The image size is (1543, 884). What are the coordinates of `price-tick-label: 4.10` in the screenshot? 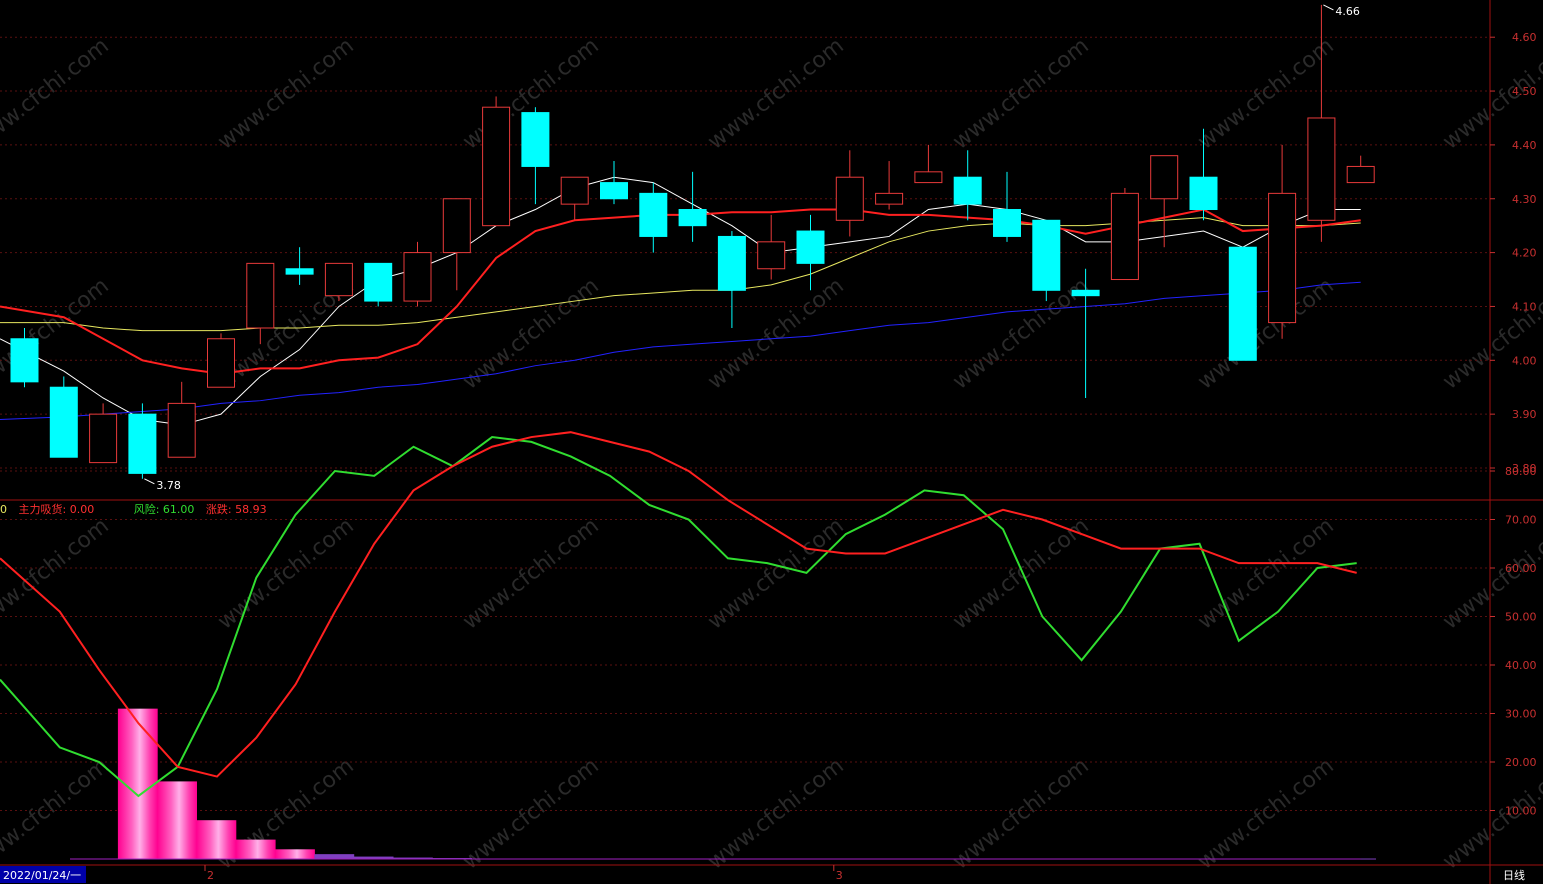 It's located at (1524, 306).